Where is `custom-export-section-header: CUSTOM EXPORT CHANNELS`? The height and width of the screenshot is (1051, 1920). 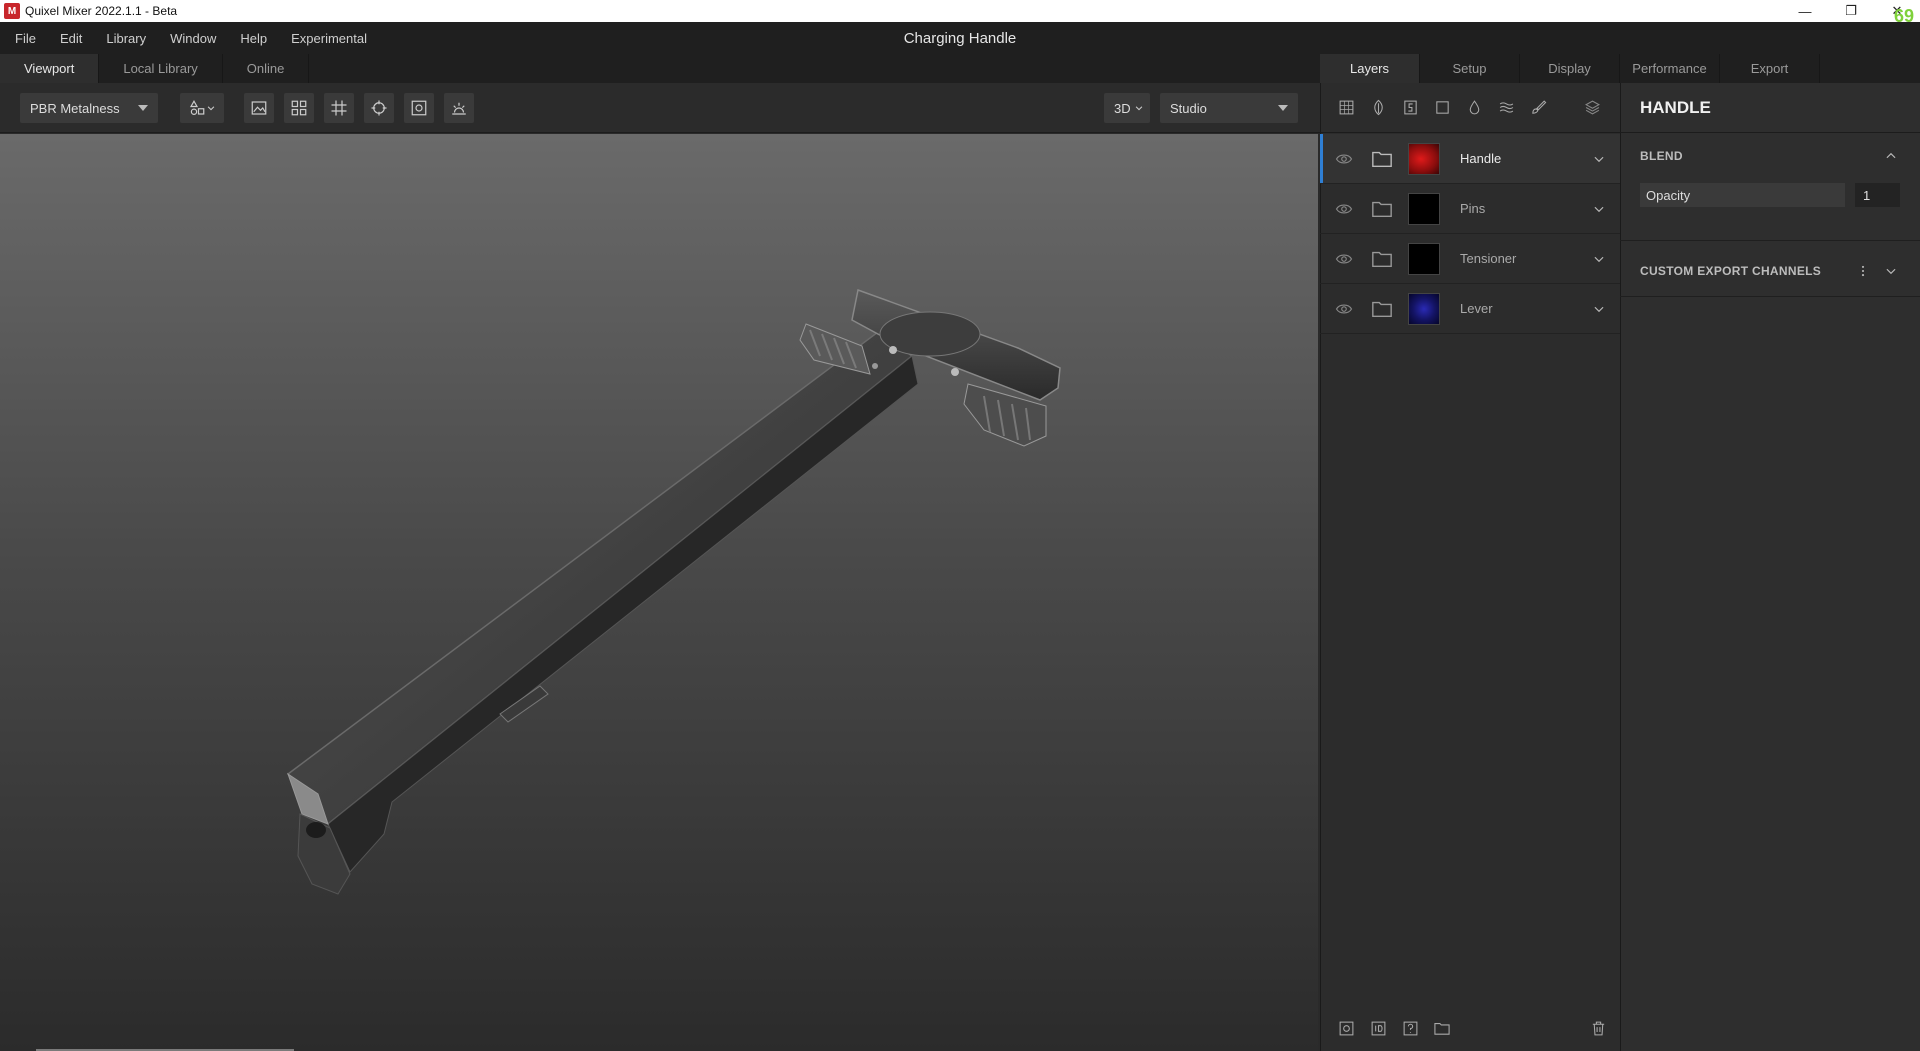
custom-export-section-header: CUSTOM EXPORT CHANNELS is located at coordinates (1770, 271).